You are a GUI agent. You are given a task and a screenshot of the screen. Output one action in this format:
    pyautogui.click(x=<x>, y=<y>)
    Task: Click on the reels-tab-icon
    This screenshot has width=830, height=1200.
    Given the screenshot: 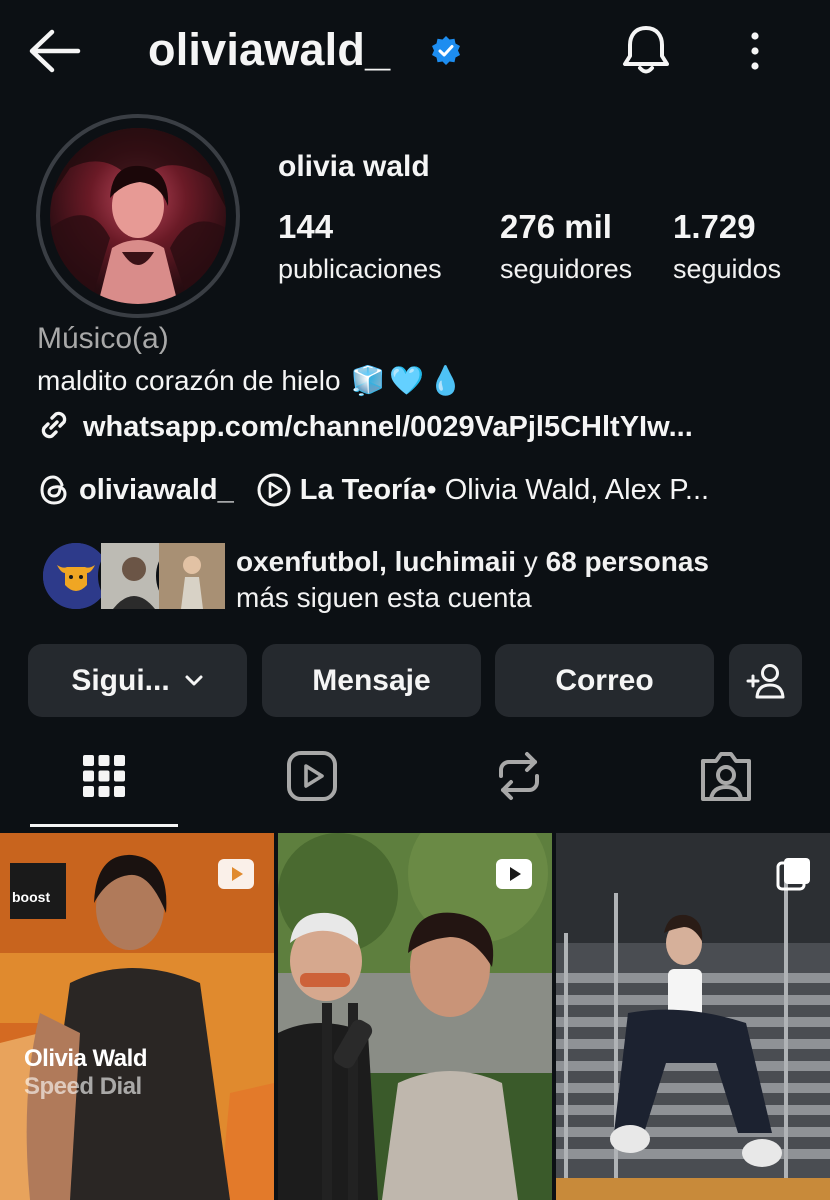 What is the action you would take?
    pyautogui.click(x=312, y=776)
    